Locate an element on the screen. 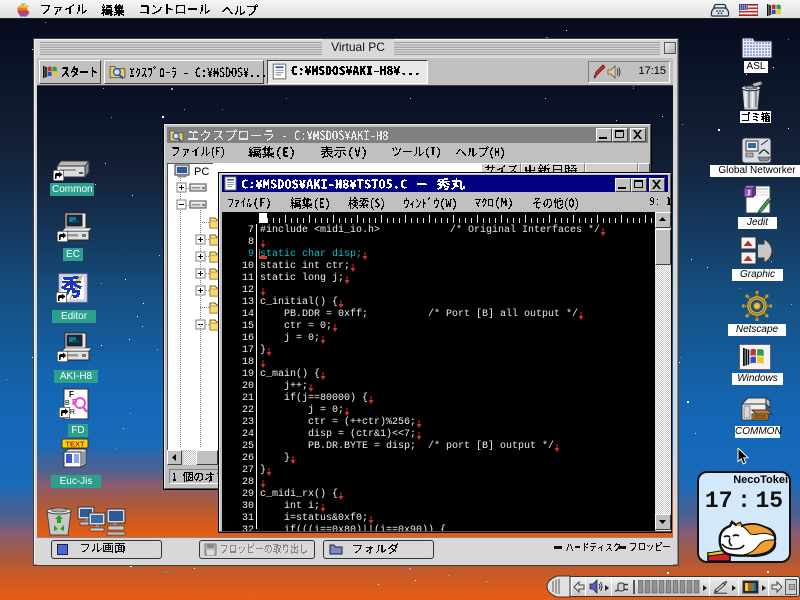 This screenshot has height=600, width=800. svg-text: PC is located at coordinates (201, 172).